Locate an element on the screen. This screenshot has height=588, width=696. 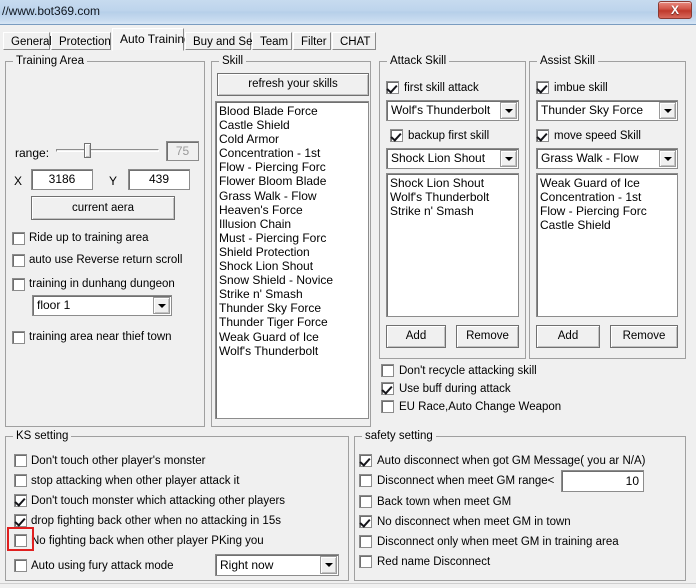
range-slider is located at coordinates (107, 151).